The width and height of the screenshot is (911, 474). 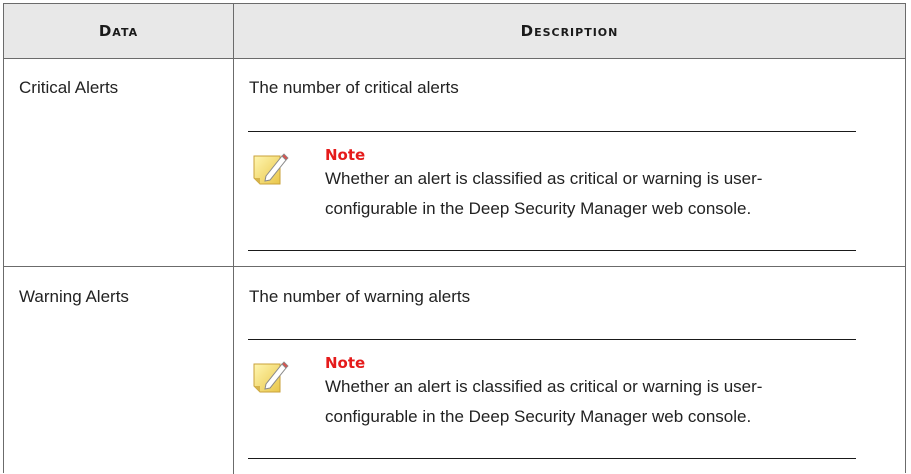 What do you see at coordinates (569, 31) in the screenshot?
I see `column-header-description: Description` at bounding box center [569, 31].